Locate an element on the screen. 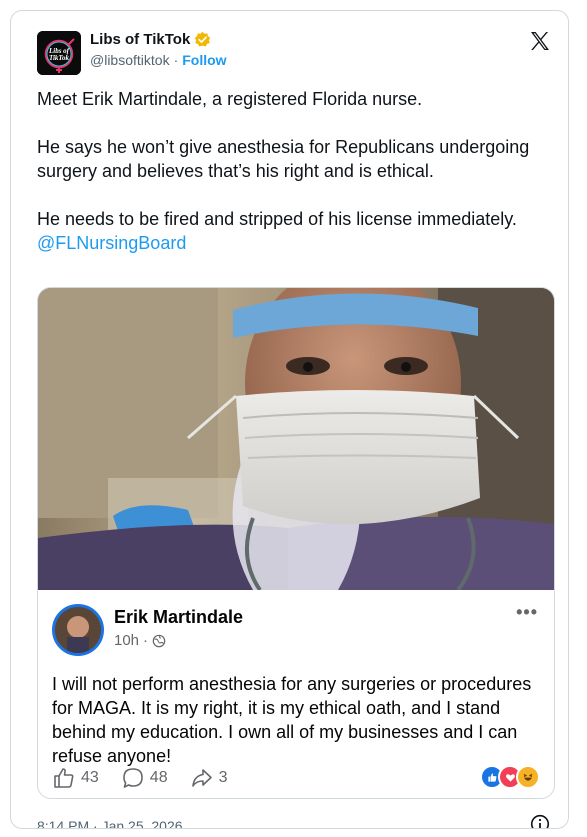 The image size is (587, 837). author-handle: @libsoftiktok is located at coordinates (130, 60).